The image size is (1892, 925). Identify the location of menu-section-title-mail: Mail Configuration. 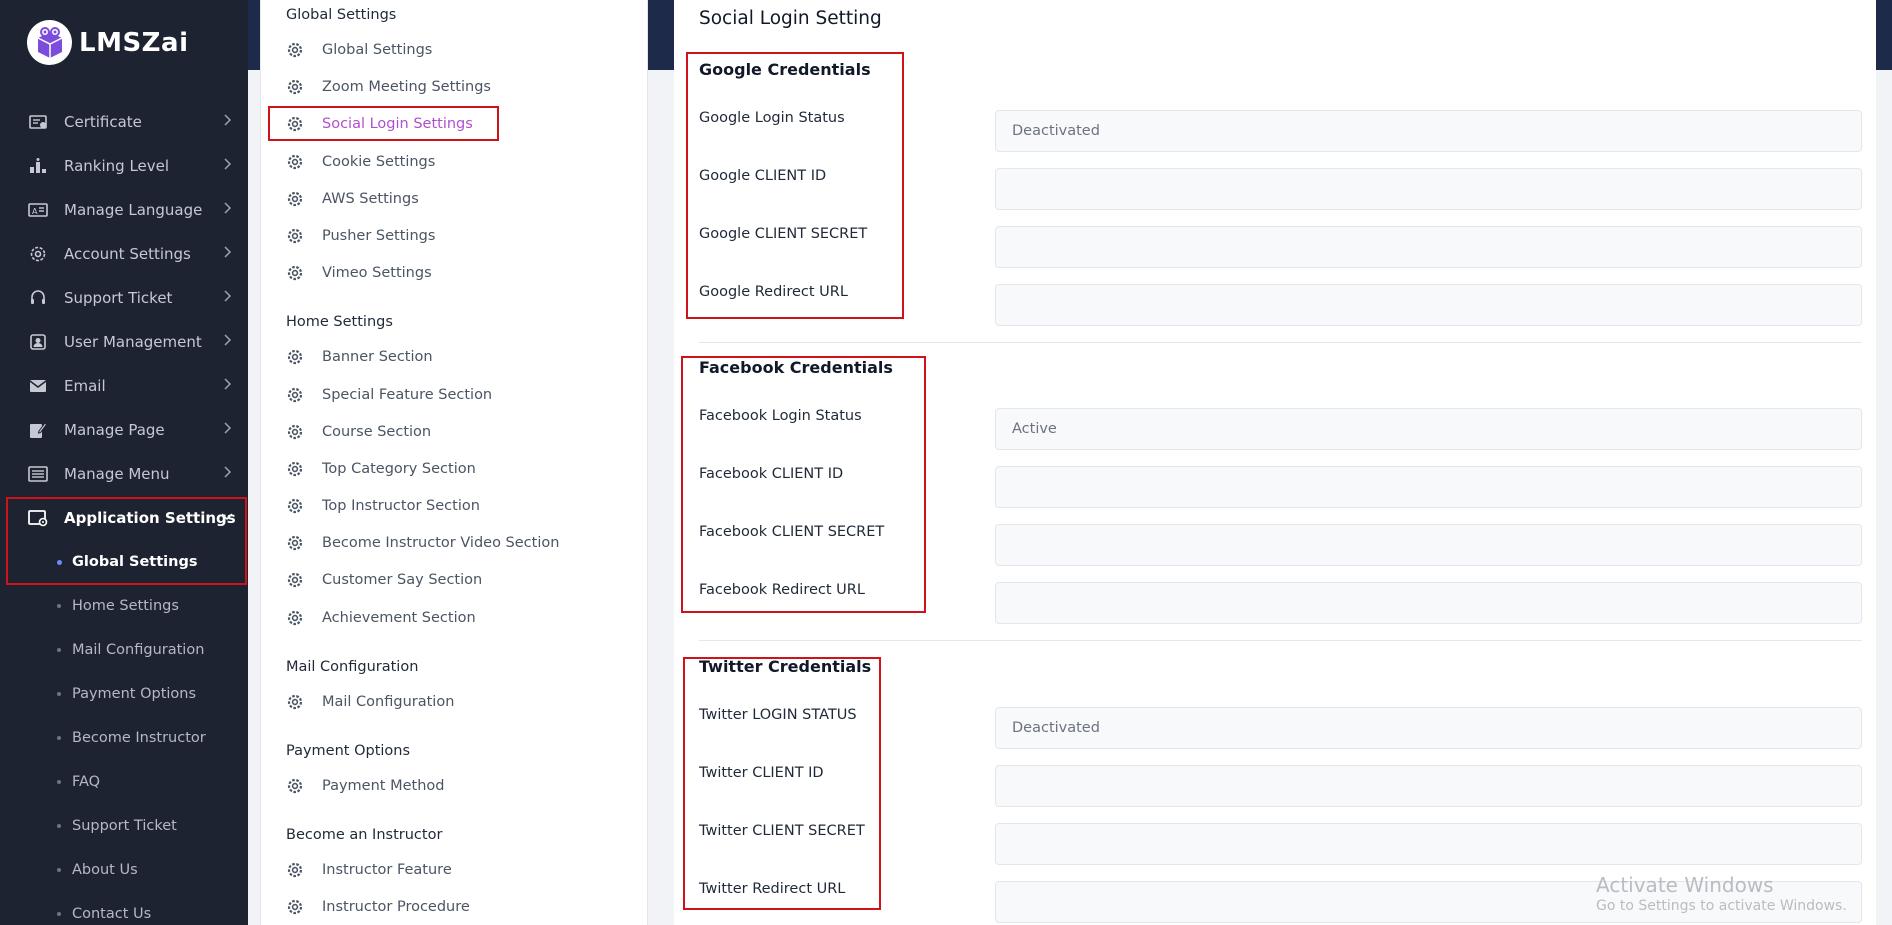
(352, 667).